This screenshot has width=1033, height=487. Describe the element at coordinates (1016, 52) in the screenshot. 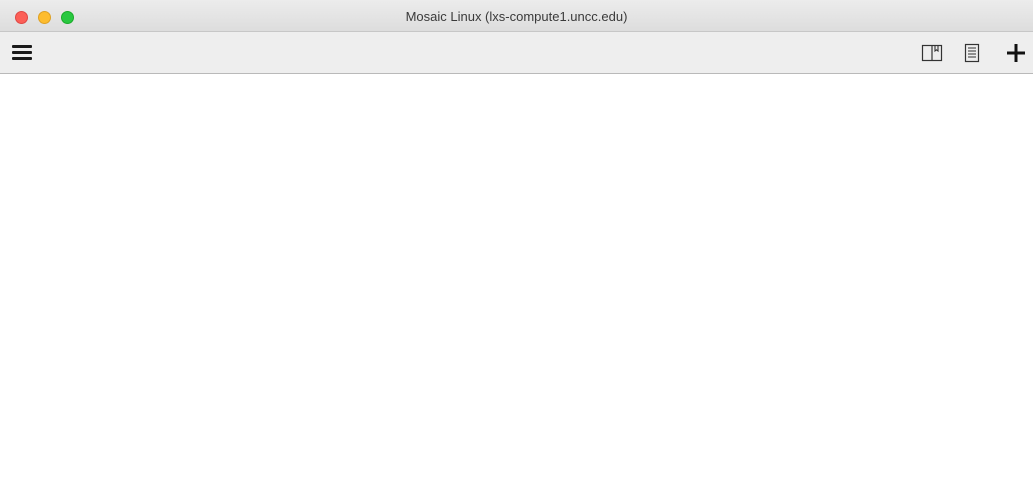

I see `plus-icon` at that location.